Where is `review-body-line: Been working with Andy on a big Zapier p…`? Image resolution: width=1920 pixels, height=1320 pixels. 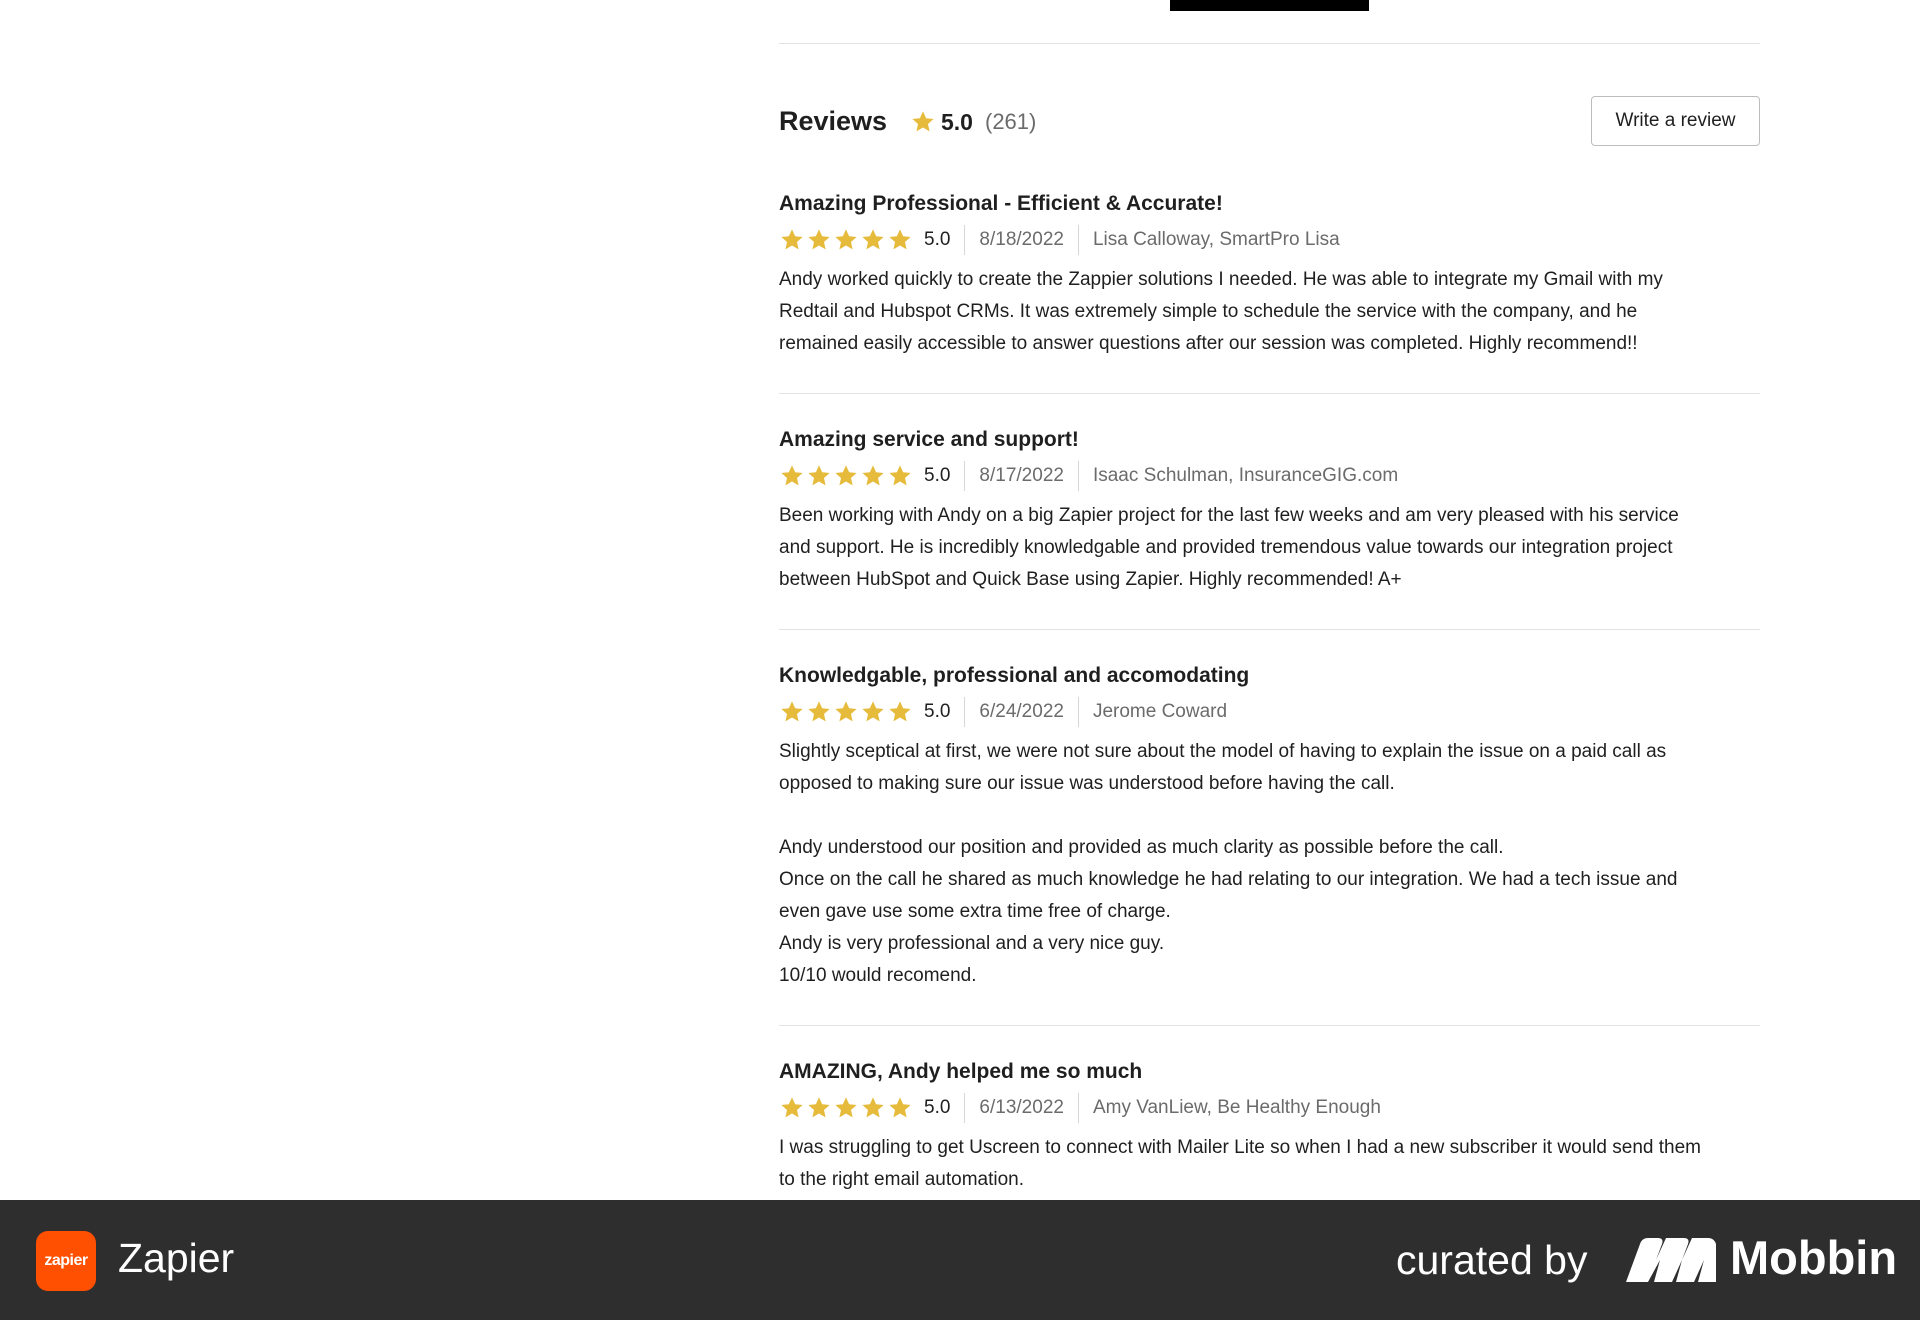
review-body-line: Been working with Andy on a big Zapier p… is located at coordinates (1229, 515).